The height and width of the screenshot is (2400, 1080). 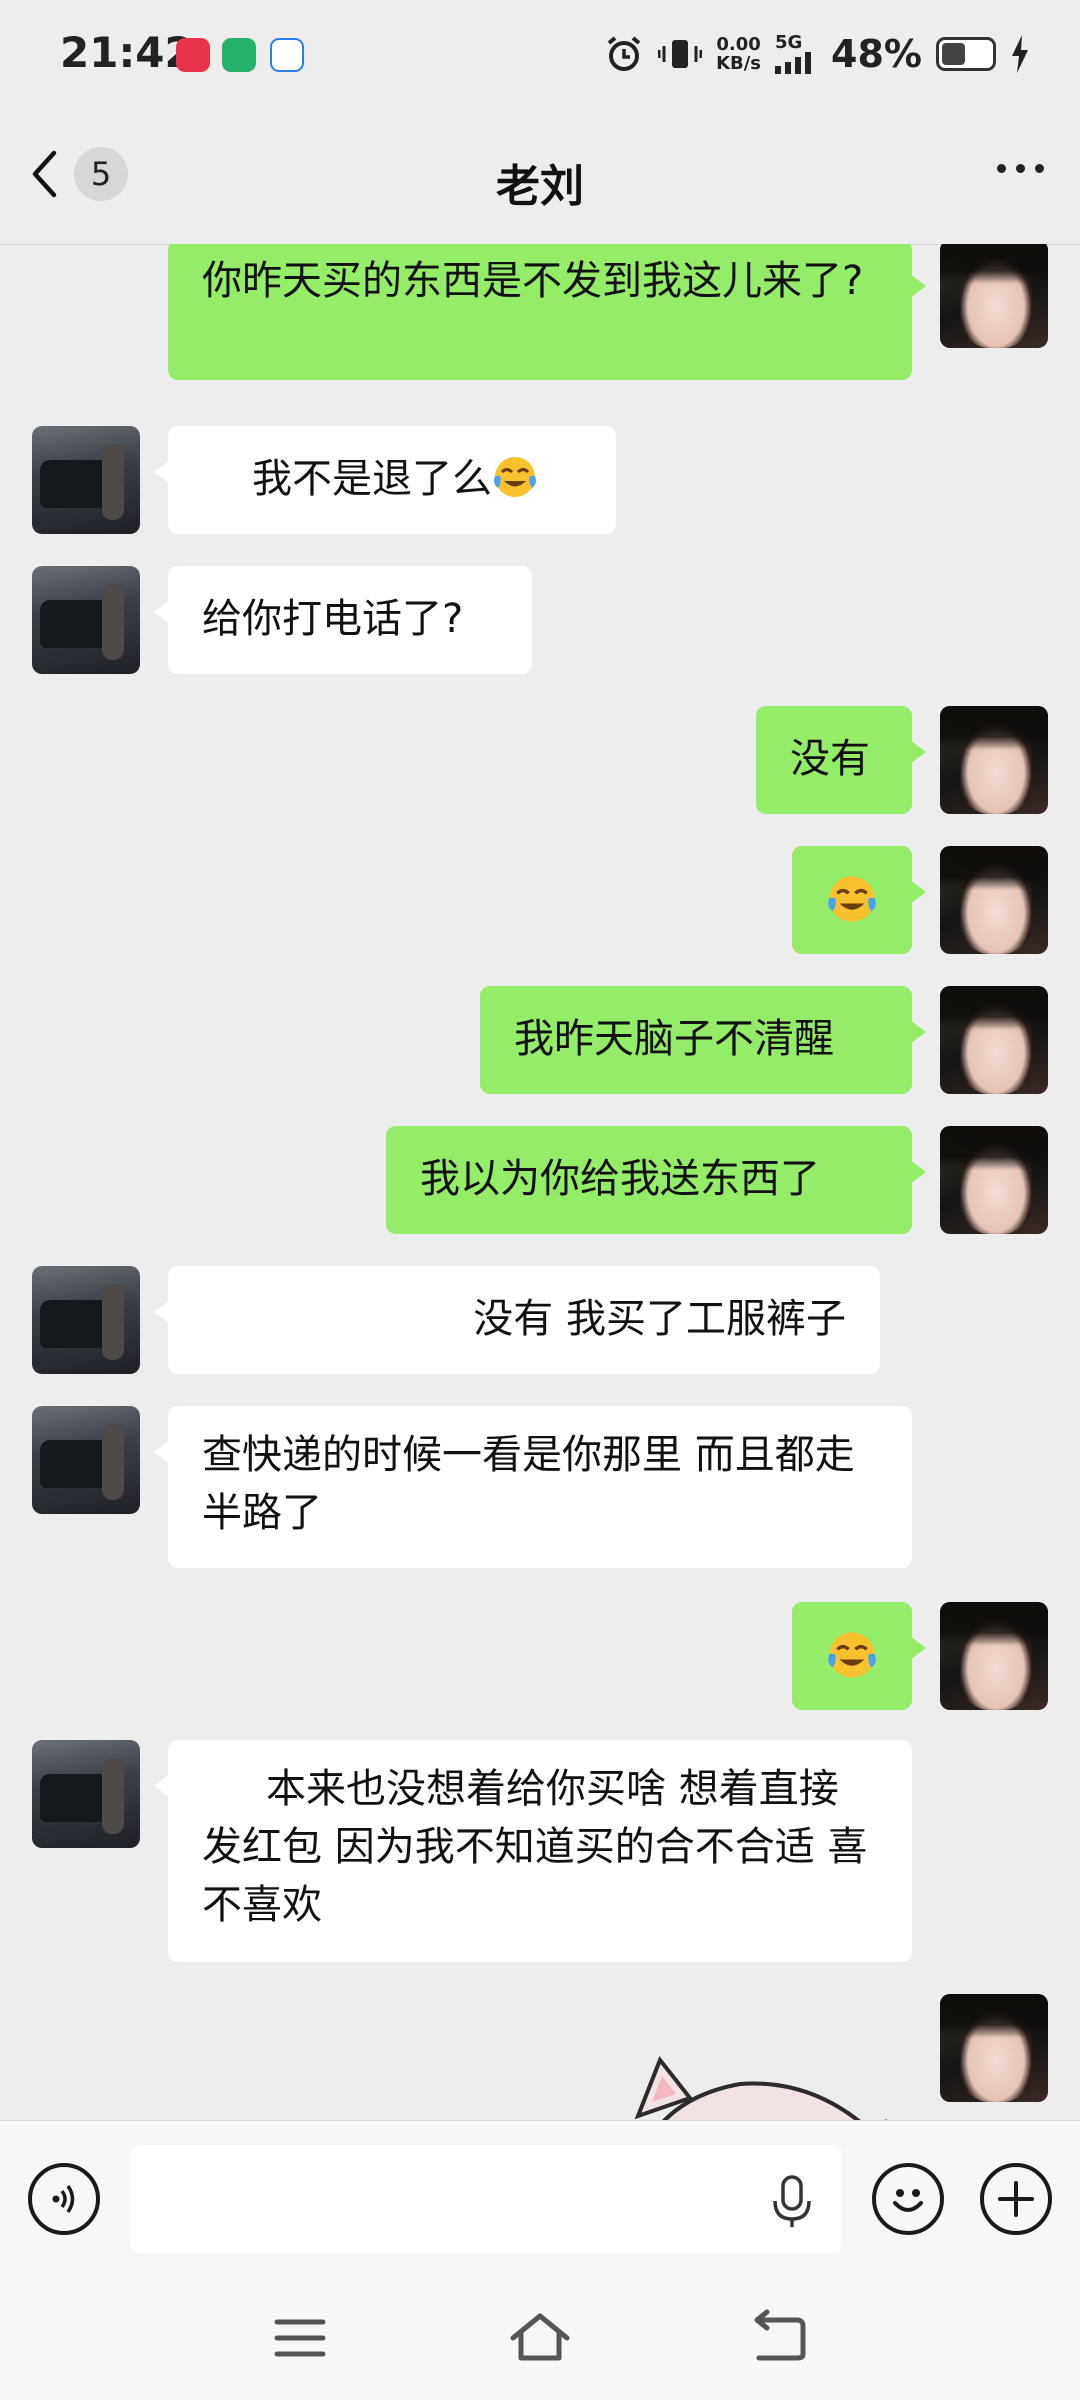 I want to click on message-text: 我昨天脑子不清醒, so click(x=674, y=1039).